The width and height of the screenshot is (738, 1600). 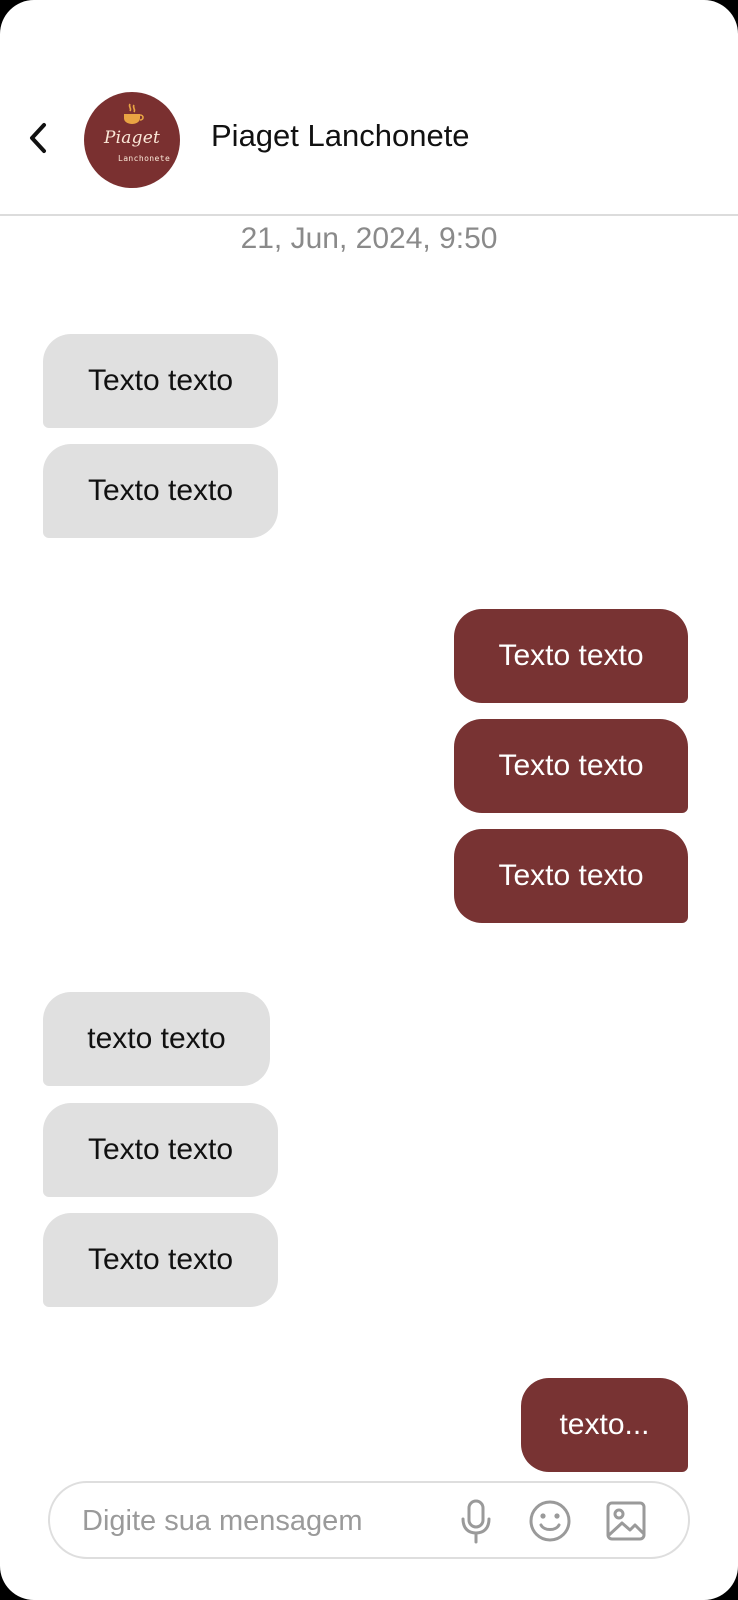 What do you see at coordinates (369, 108) in the screenshot?
I see `chat-header: Piaget Lanchonete Piaget Lanchonete` at bounding box center [369, 108].